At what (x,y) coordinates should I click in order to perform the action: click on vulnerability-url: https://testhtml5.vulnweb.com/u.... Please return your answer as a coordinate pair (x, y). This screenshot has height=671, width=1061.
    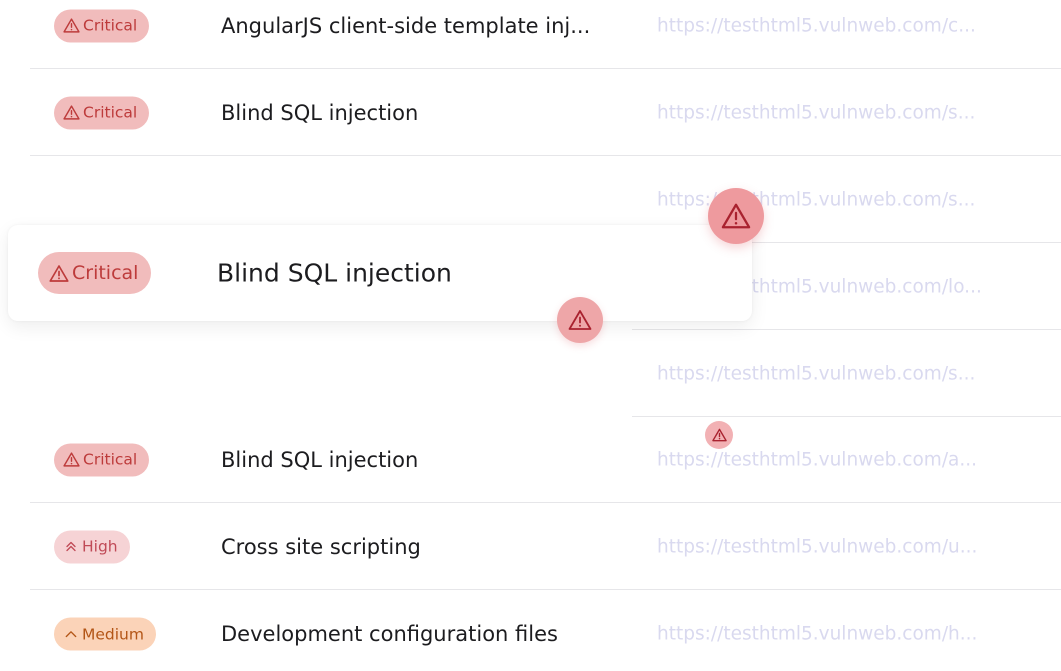
    Looking at the image, I should click on (817, 546).